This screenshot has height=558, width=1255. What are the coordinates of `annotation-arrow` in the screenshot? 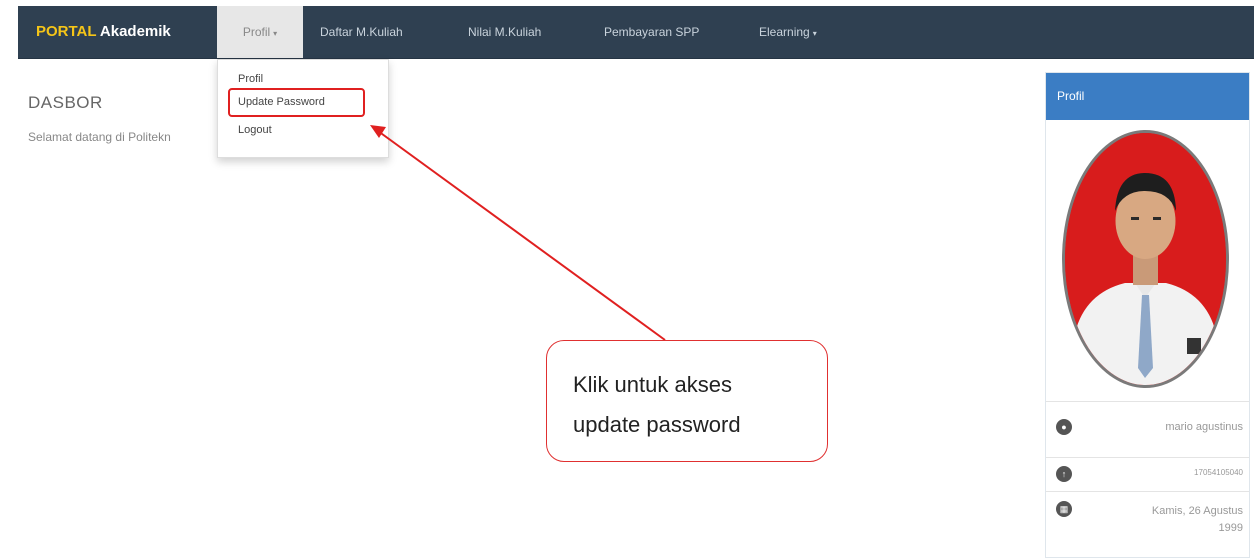 It's located at (518, 233).